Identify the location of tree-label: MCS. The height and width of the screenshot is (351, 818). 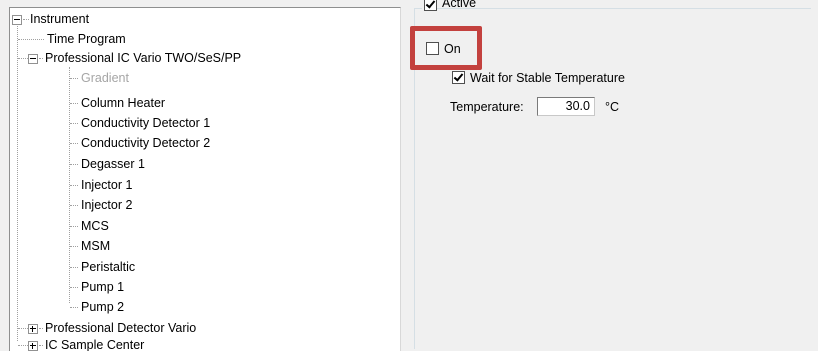
(95, 226).